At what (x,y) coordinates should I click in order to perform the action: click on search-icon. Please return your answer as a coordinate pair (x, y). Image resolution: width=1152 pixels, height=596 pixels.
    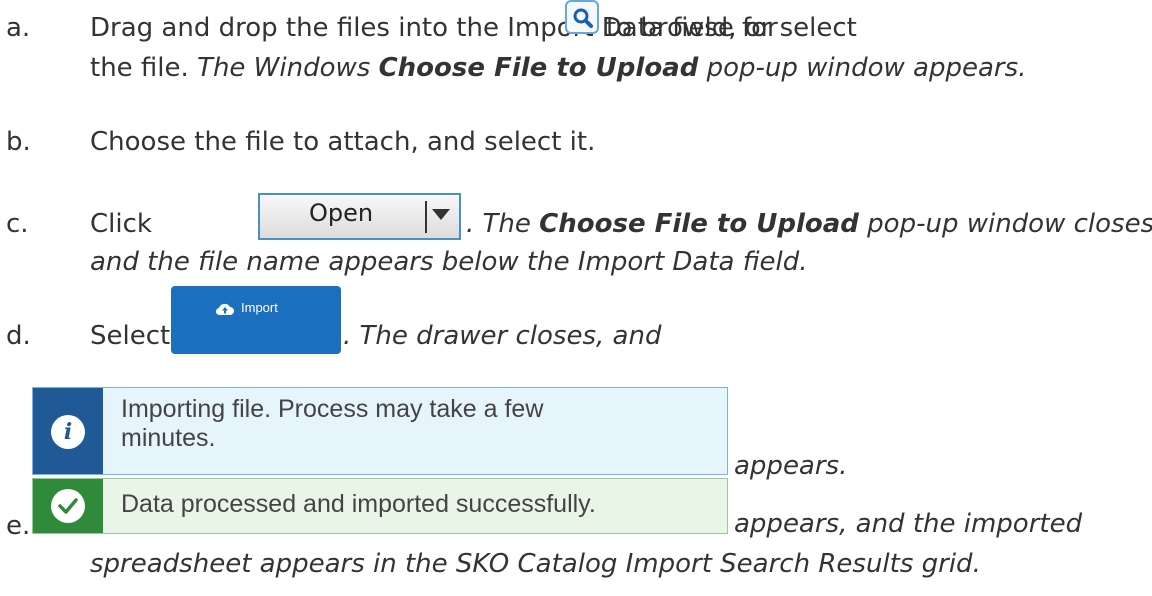
    Looking at the image, I should click on (583, 18).